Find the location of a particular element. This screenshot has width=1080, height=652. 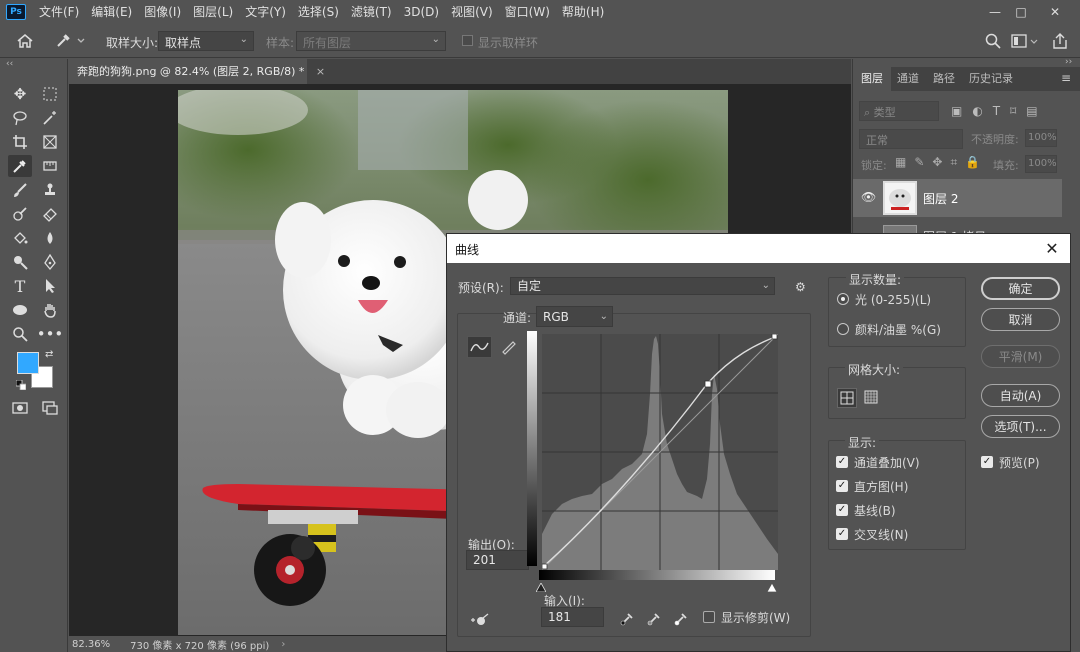

tab-layers: 图层 is located at coordinates (872, 79).